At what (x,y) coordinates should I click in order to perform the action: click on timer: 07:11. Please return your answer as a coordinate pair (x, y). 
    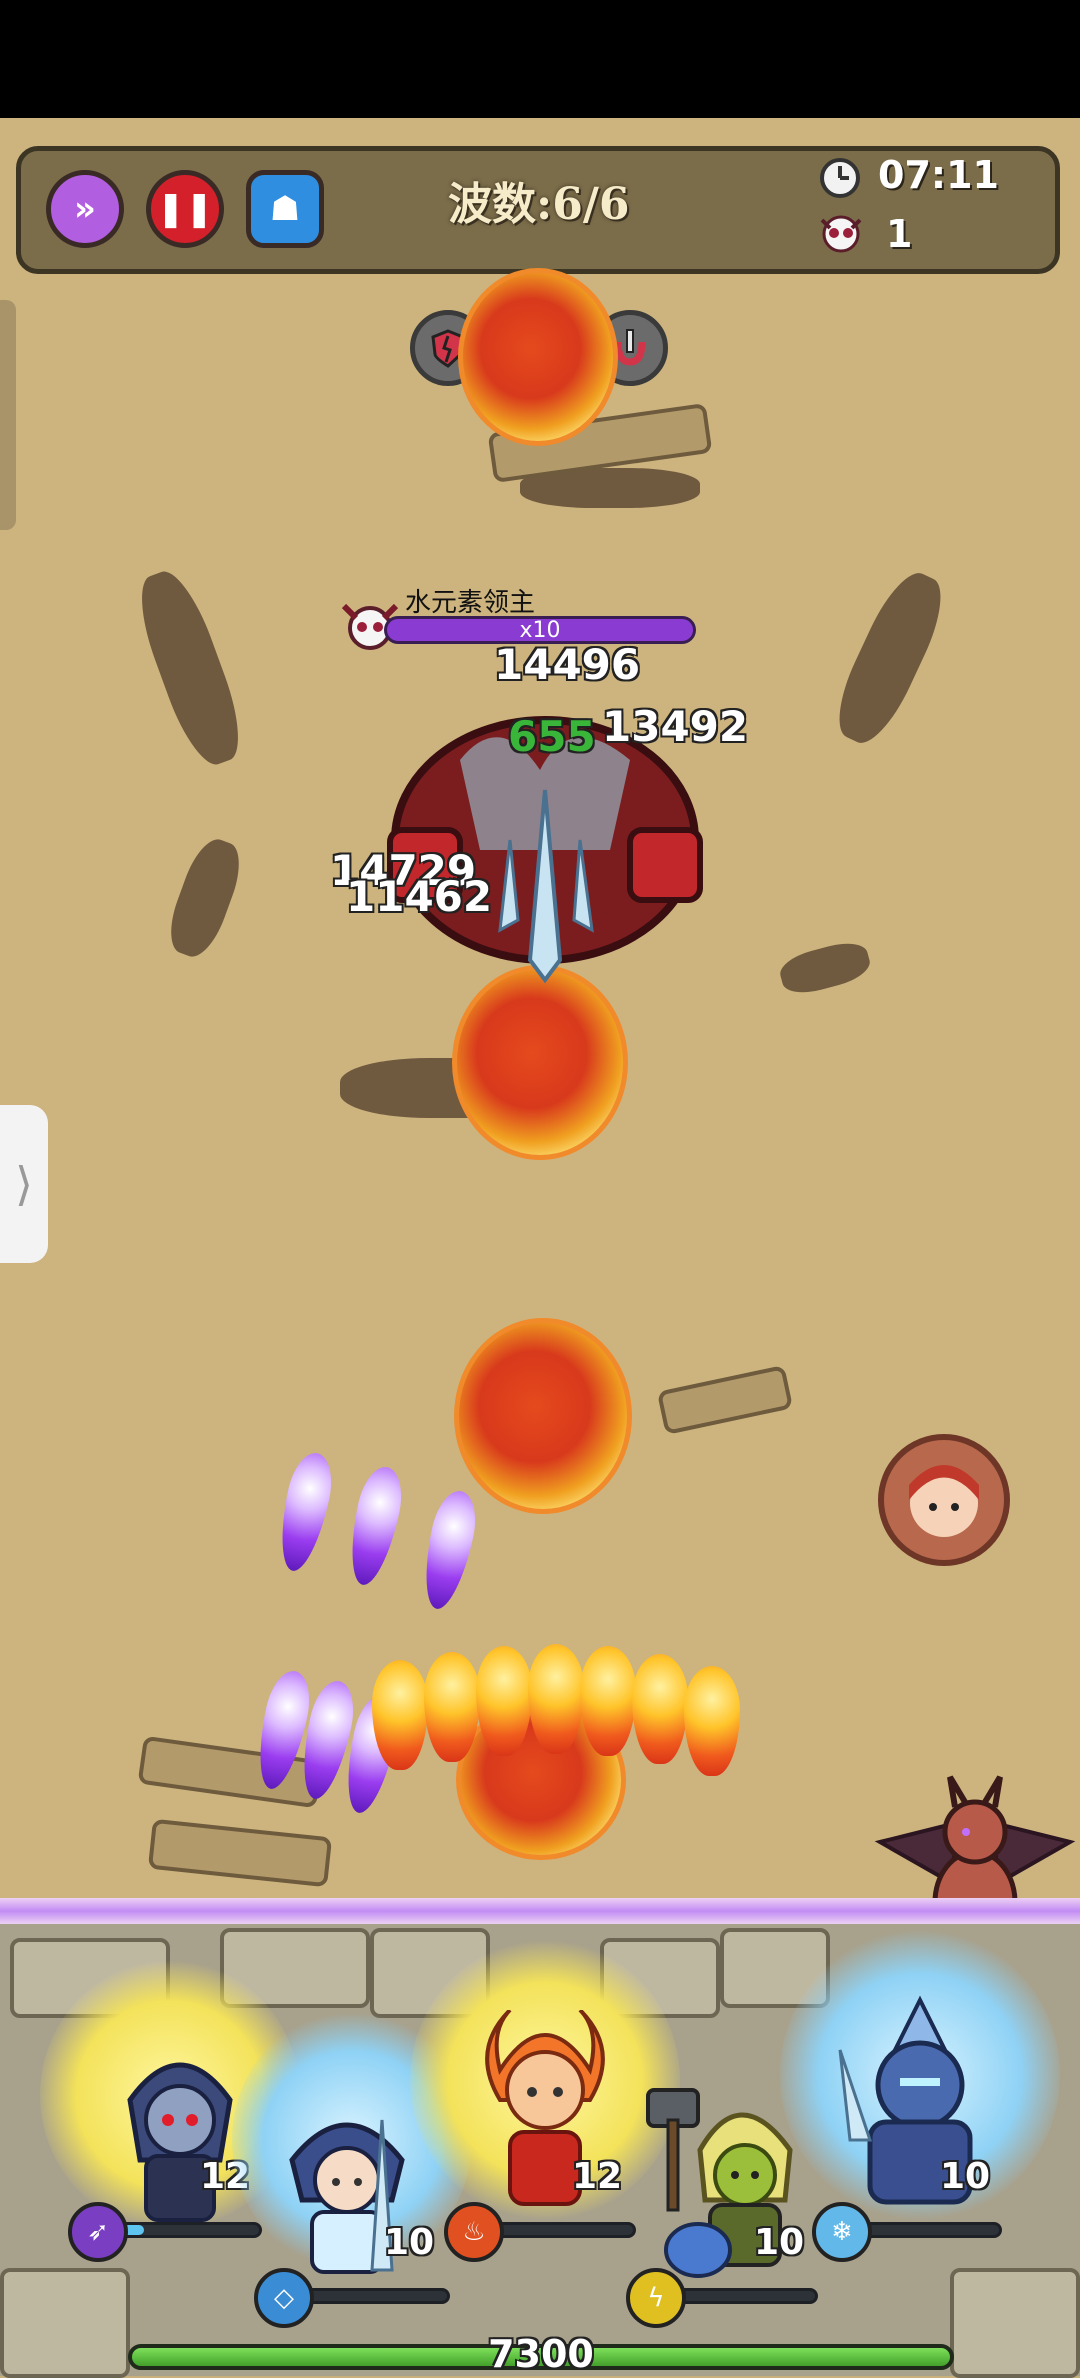
    Looking at the image, I should click on (938, 175).